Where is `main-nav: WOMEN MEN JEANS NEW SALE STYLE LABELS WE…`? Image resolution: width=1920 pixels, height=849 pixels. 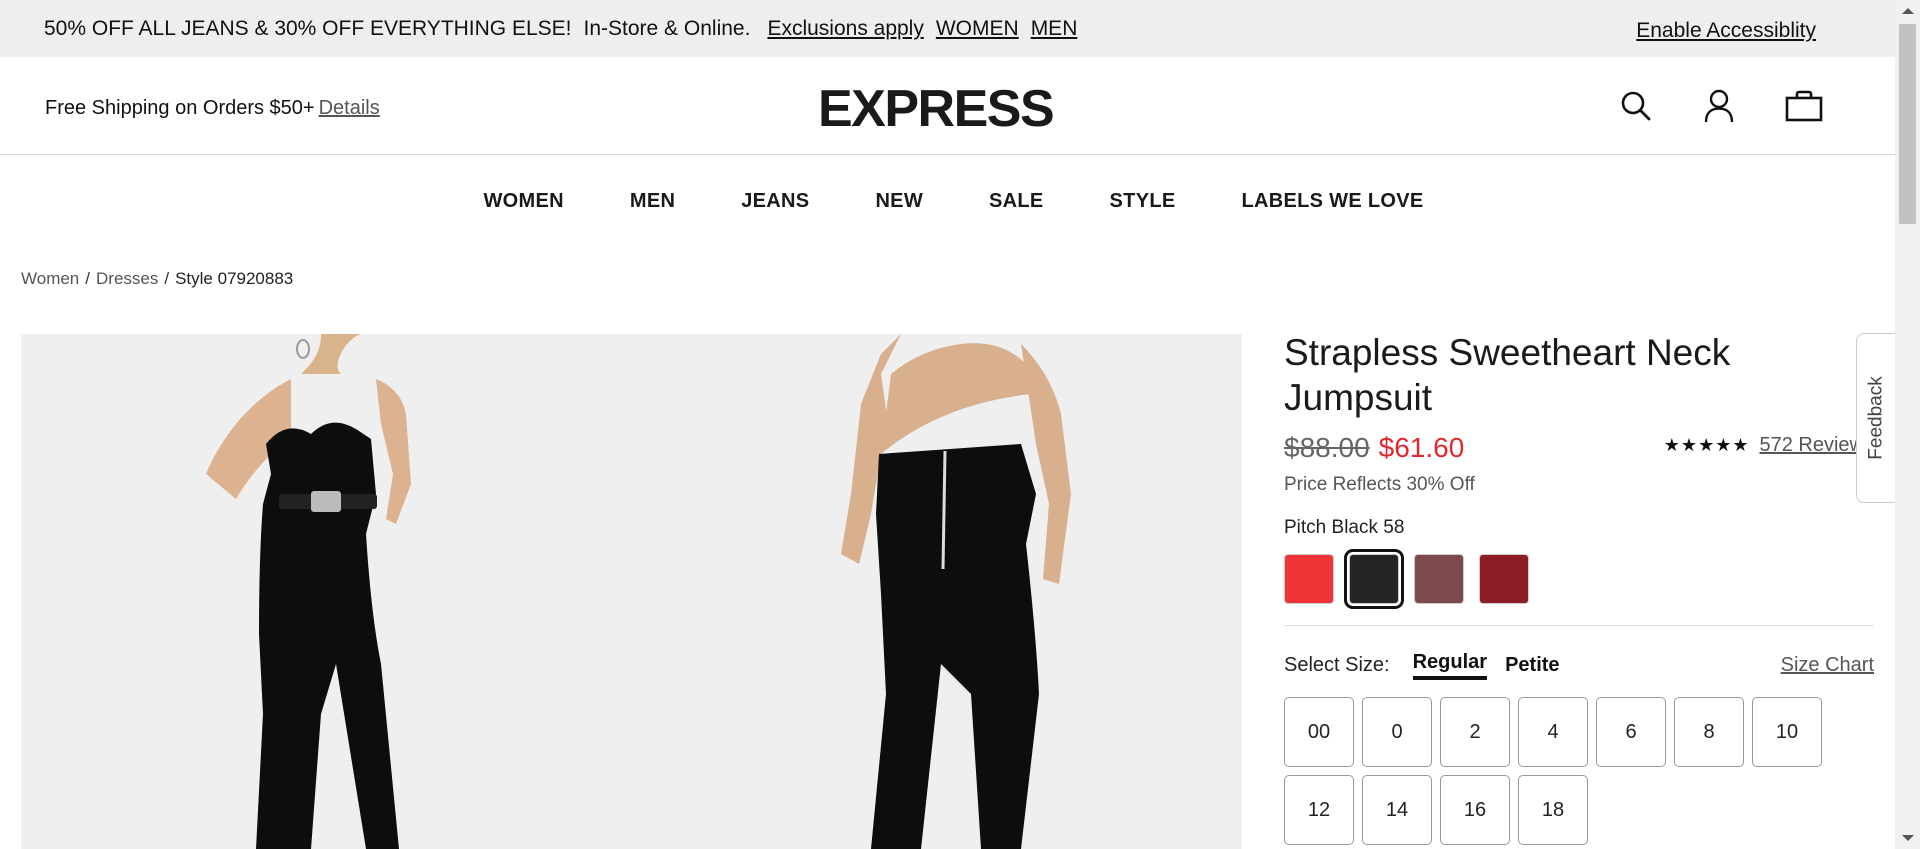 main-nav: WOMEN MEN JEANS NEW SALE STYLE LABELS WE… is located at coordinates (947, 201).